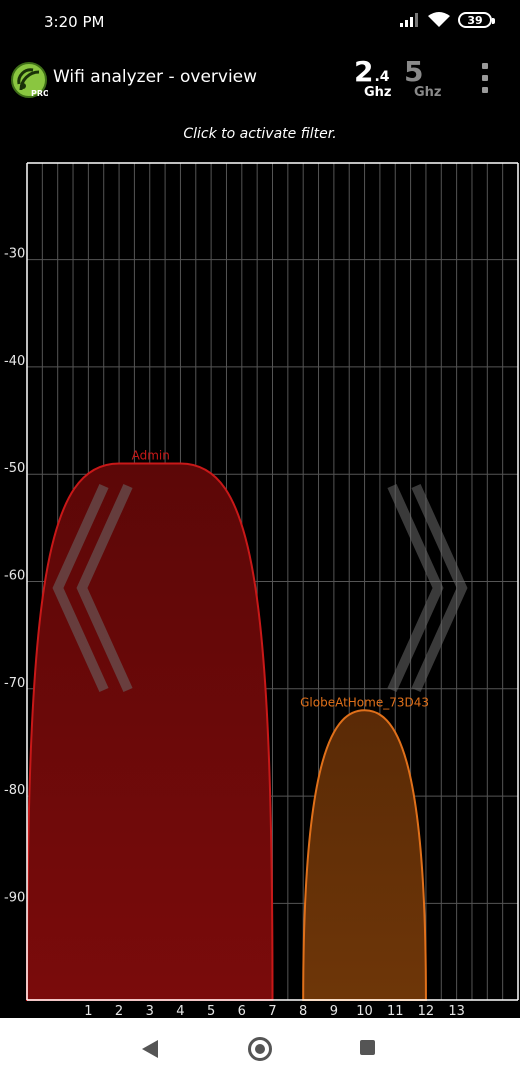  Describe the element at coordinates (303, 1011) in the screenshot. I see `x-tick-label: 8` at that location.